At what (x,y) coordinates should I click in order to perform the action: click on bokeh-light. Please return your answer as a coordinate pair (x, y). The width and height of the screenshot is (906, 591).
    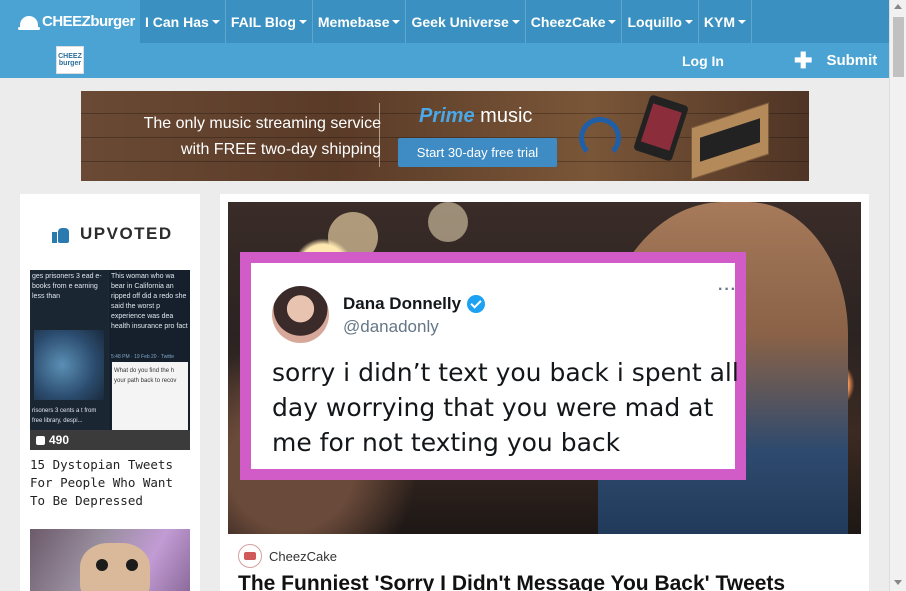
    Looking at the image, I should click on (448, 222).